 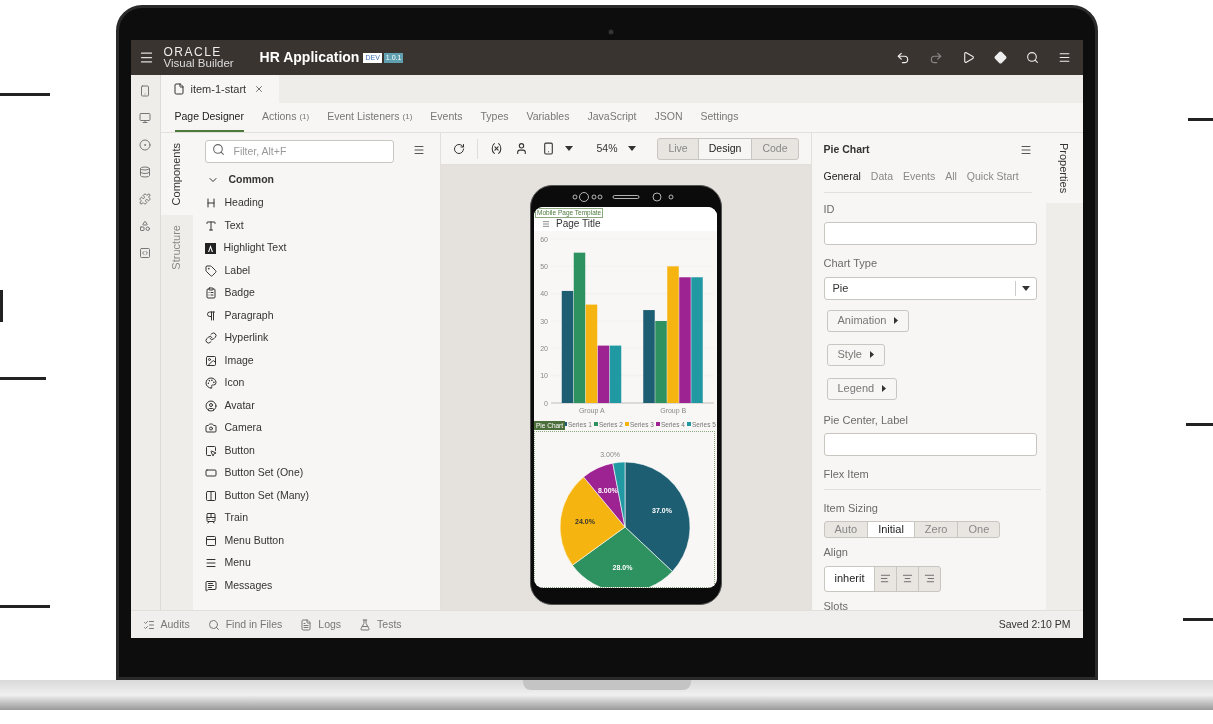 What do you see at coordinates (616, 148) in the screenshot?
I see `zoom-dropdown: 54%` at bounding box center [616, 148].